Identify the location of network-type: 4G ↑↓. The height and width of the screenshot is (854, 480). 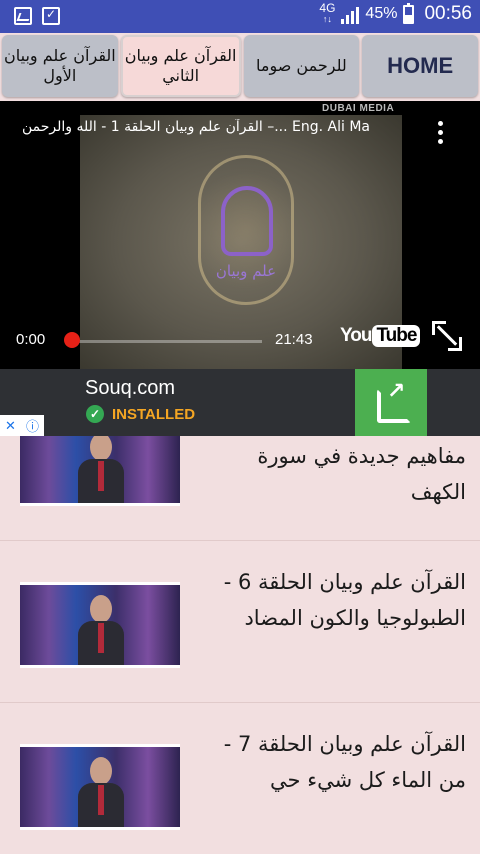
(327, 13).